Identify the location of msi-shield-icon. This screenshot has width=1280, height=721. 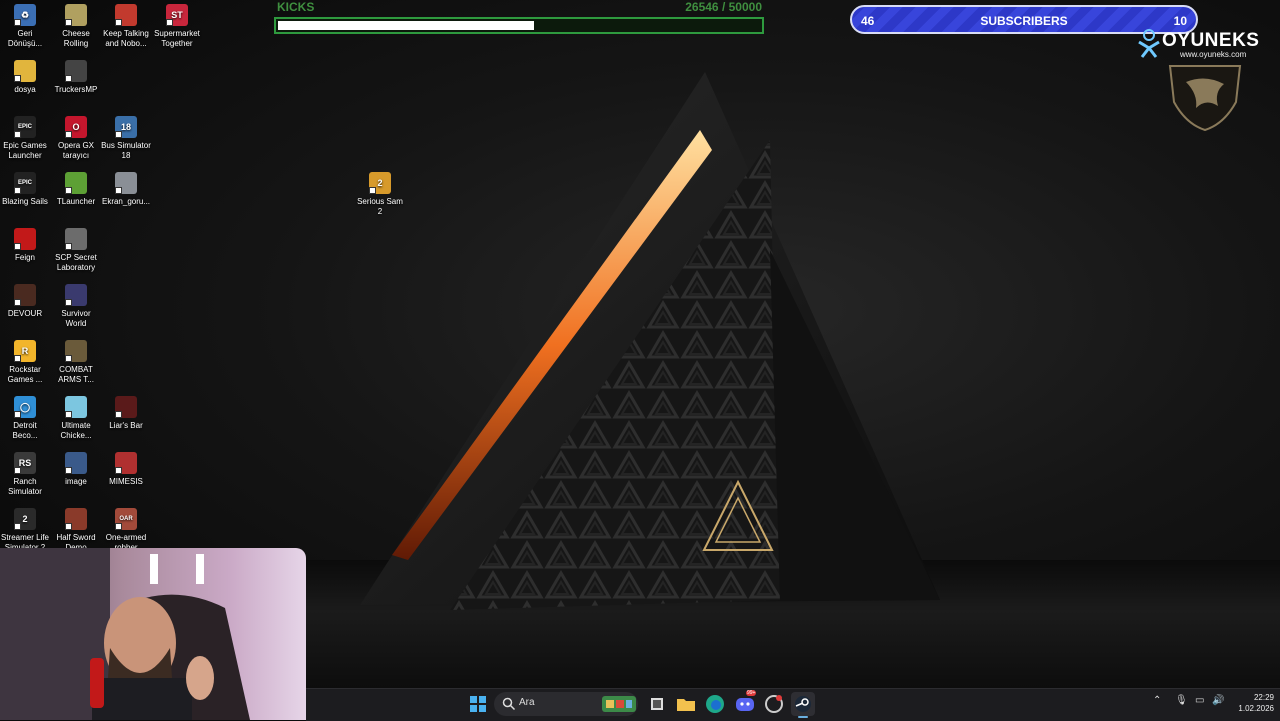
(1205, 98).